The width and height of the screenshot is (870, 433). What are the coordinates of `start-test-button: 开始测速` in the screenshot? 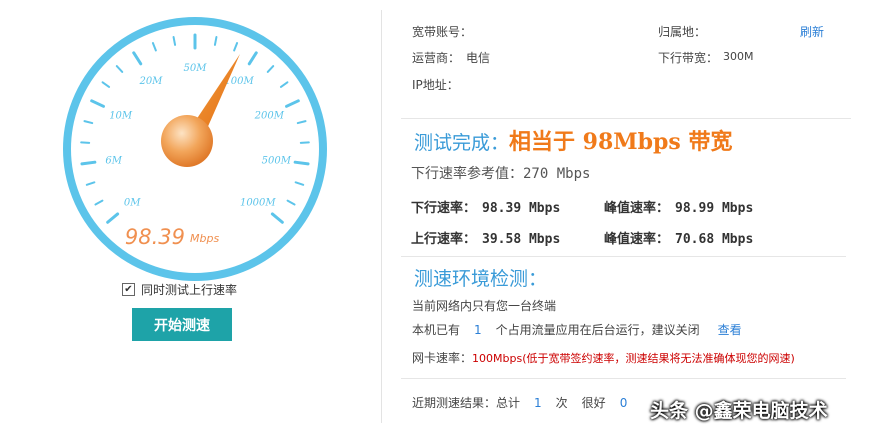 It's located at (182, 324).